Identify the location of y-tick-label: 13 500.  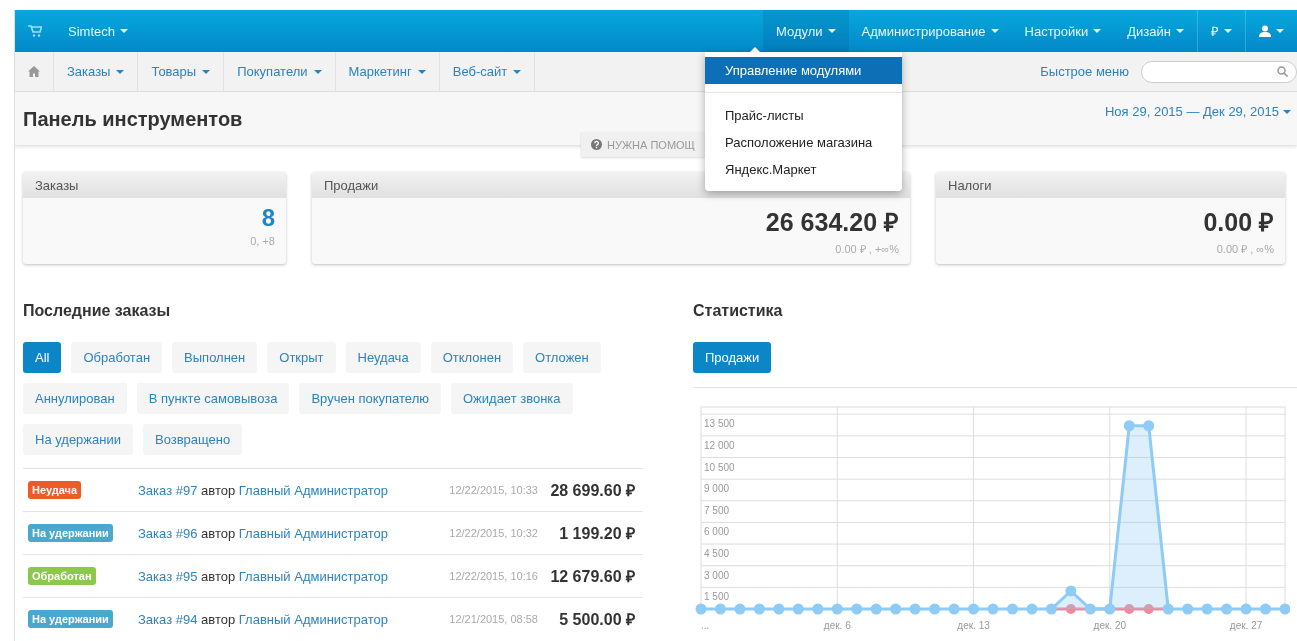
(719, 424).